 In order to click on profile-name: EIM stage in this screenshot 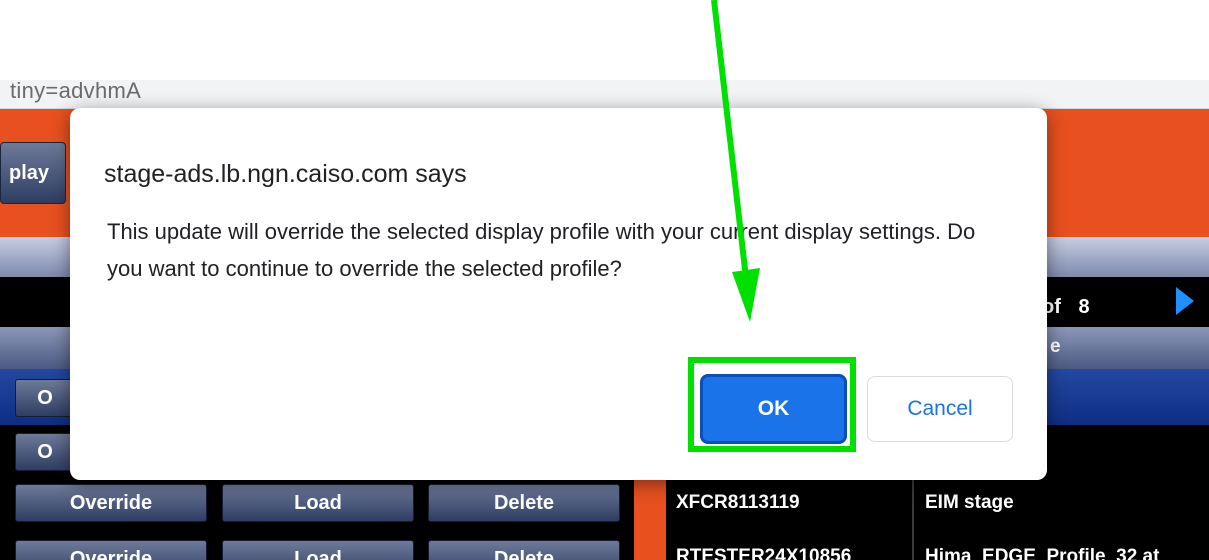, I will do `click(969, 502)`.